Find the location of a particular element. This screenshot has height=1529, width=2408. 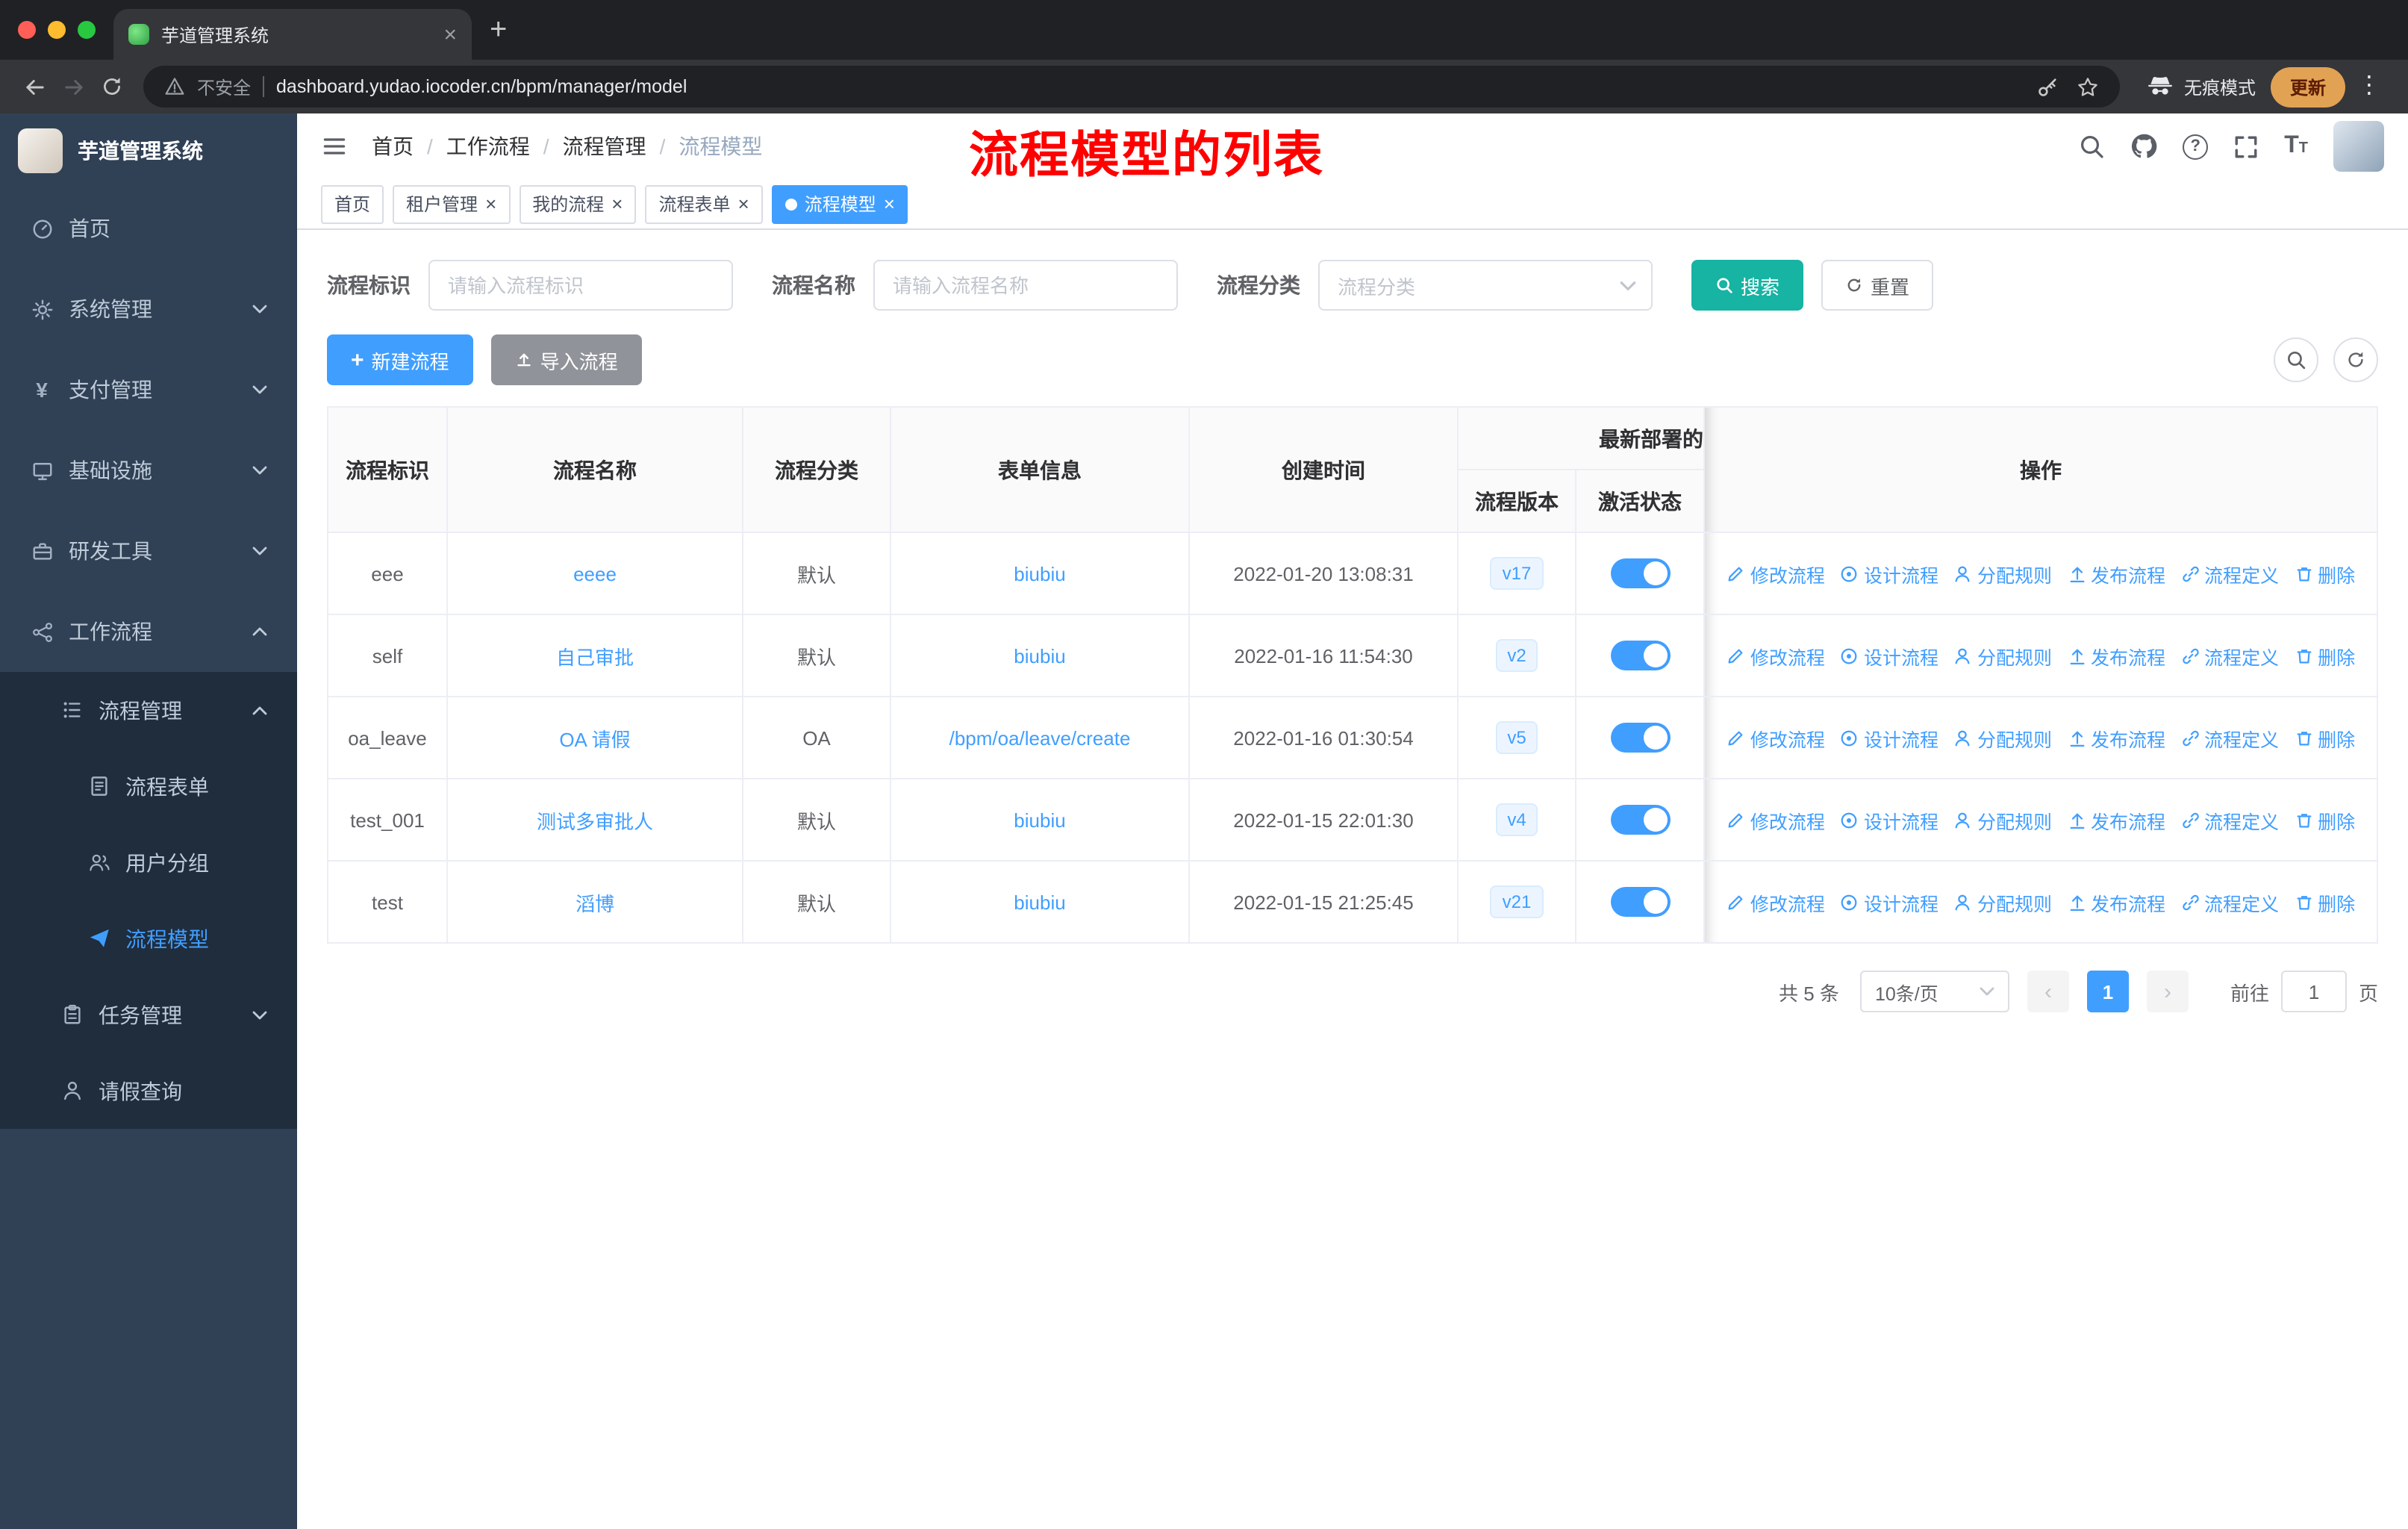

search-icon is located at coordinates (2091, 146).